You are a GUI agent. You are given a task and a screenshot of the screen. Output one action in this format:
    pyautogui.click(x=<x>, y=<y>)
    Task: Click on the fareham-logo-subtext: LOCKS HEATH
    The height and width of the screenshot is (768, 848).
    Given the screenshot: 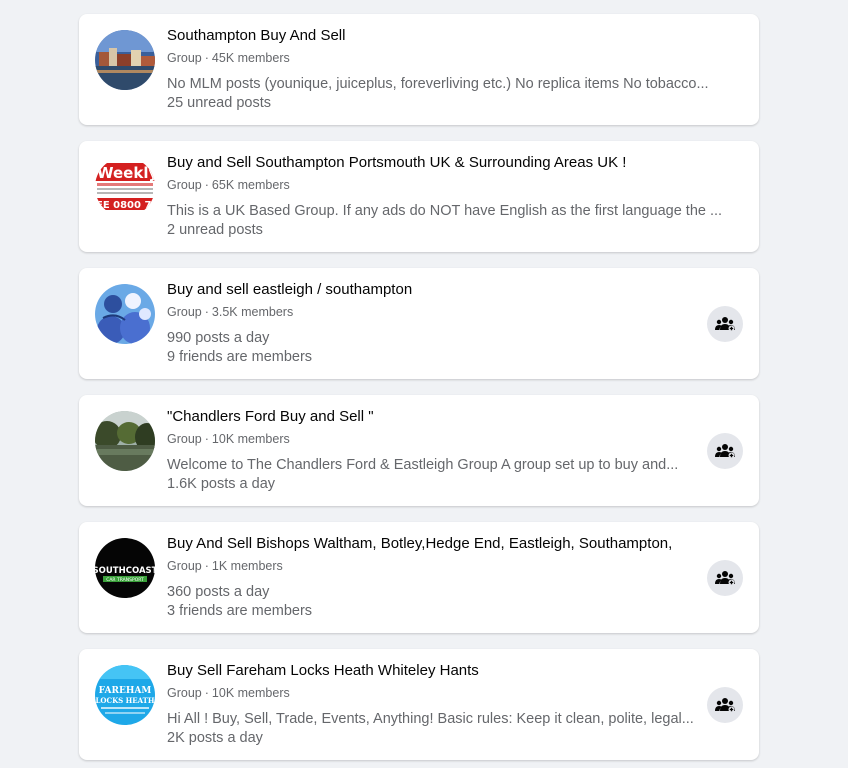 What is the action you would take?
    pyautogui.click(x=125, y=700)
    